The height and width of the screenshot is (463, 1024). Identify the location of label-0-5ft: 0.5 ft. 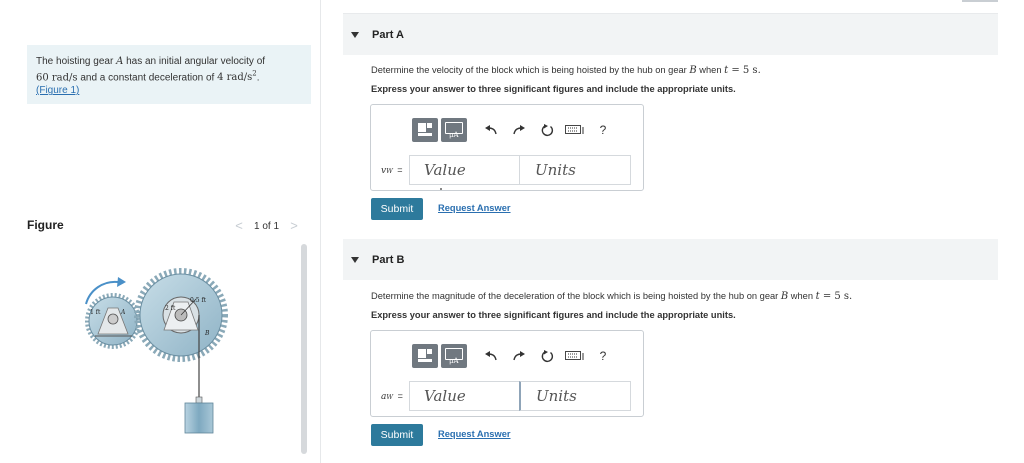
(198, 300).